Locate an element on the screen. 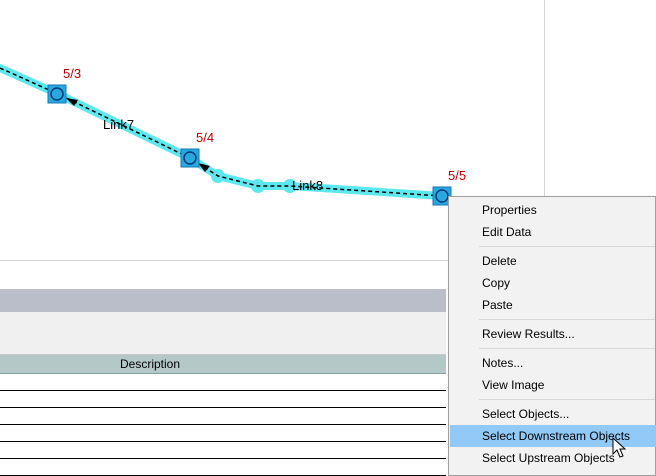 This screenshot has width=656, height=476. panel-header is located at coordinates (223, 301).